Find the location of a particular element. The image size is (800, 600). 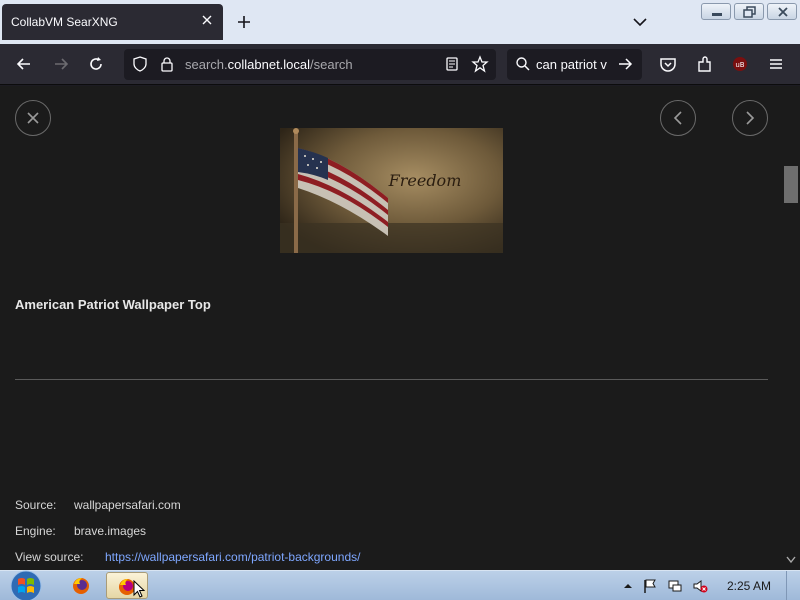

result-title: American Patriot Wallpaper Top is located at coordinates (113, 304).